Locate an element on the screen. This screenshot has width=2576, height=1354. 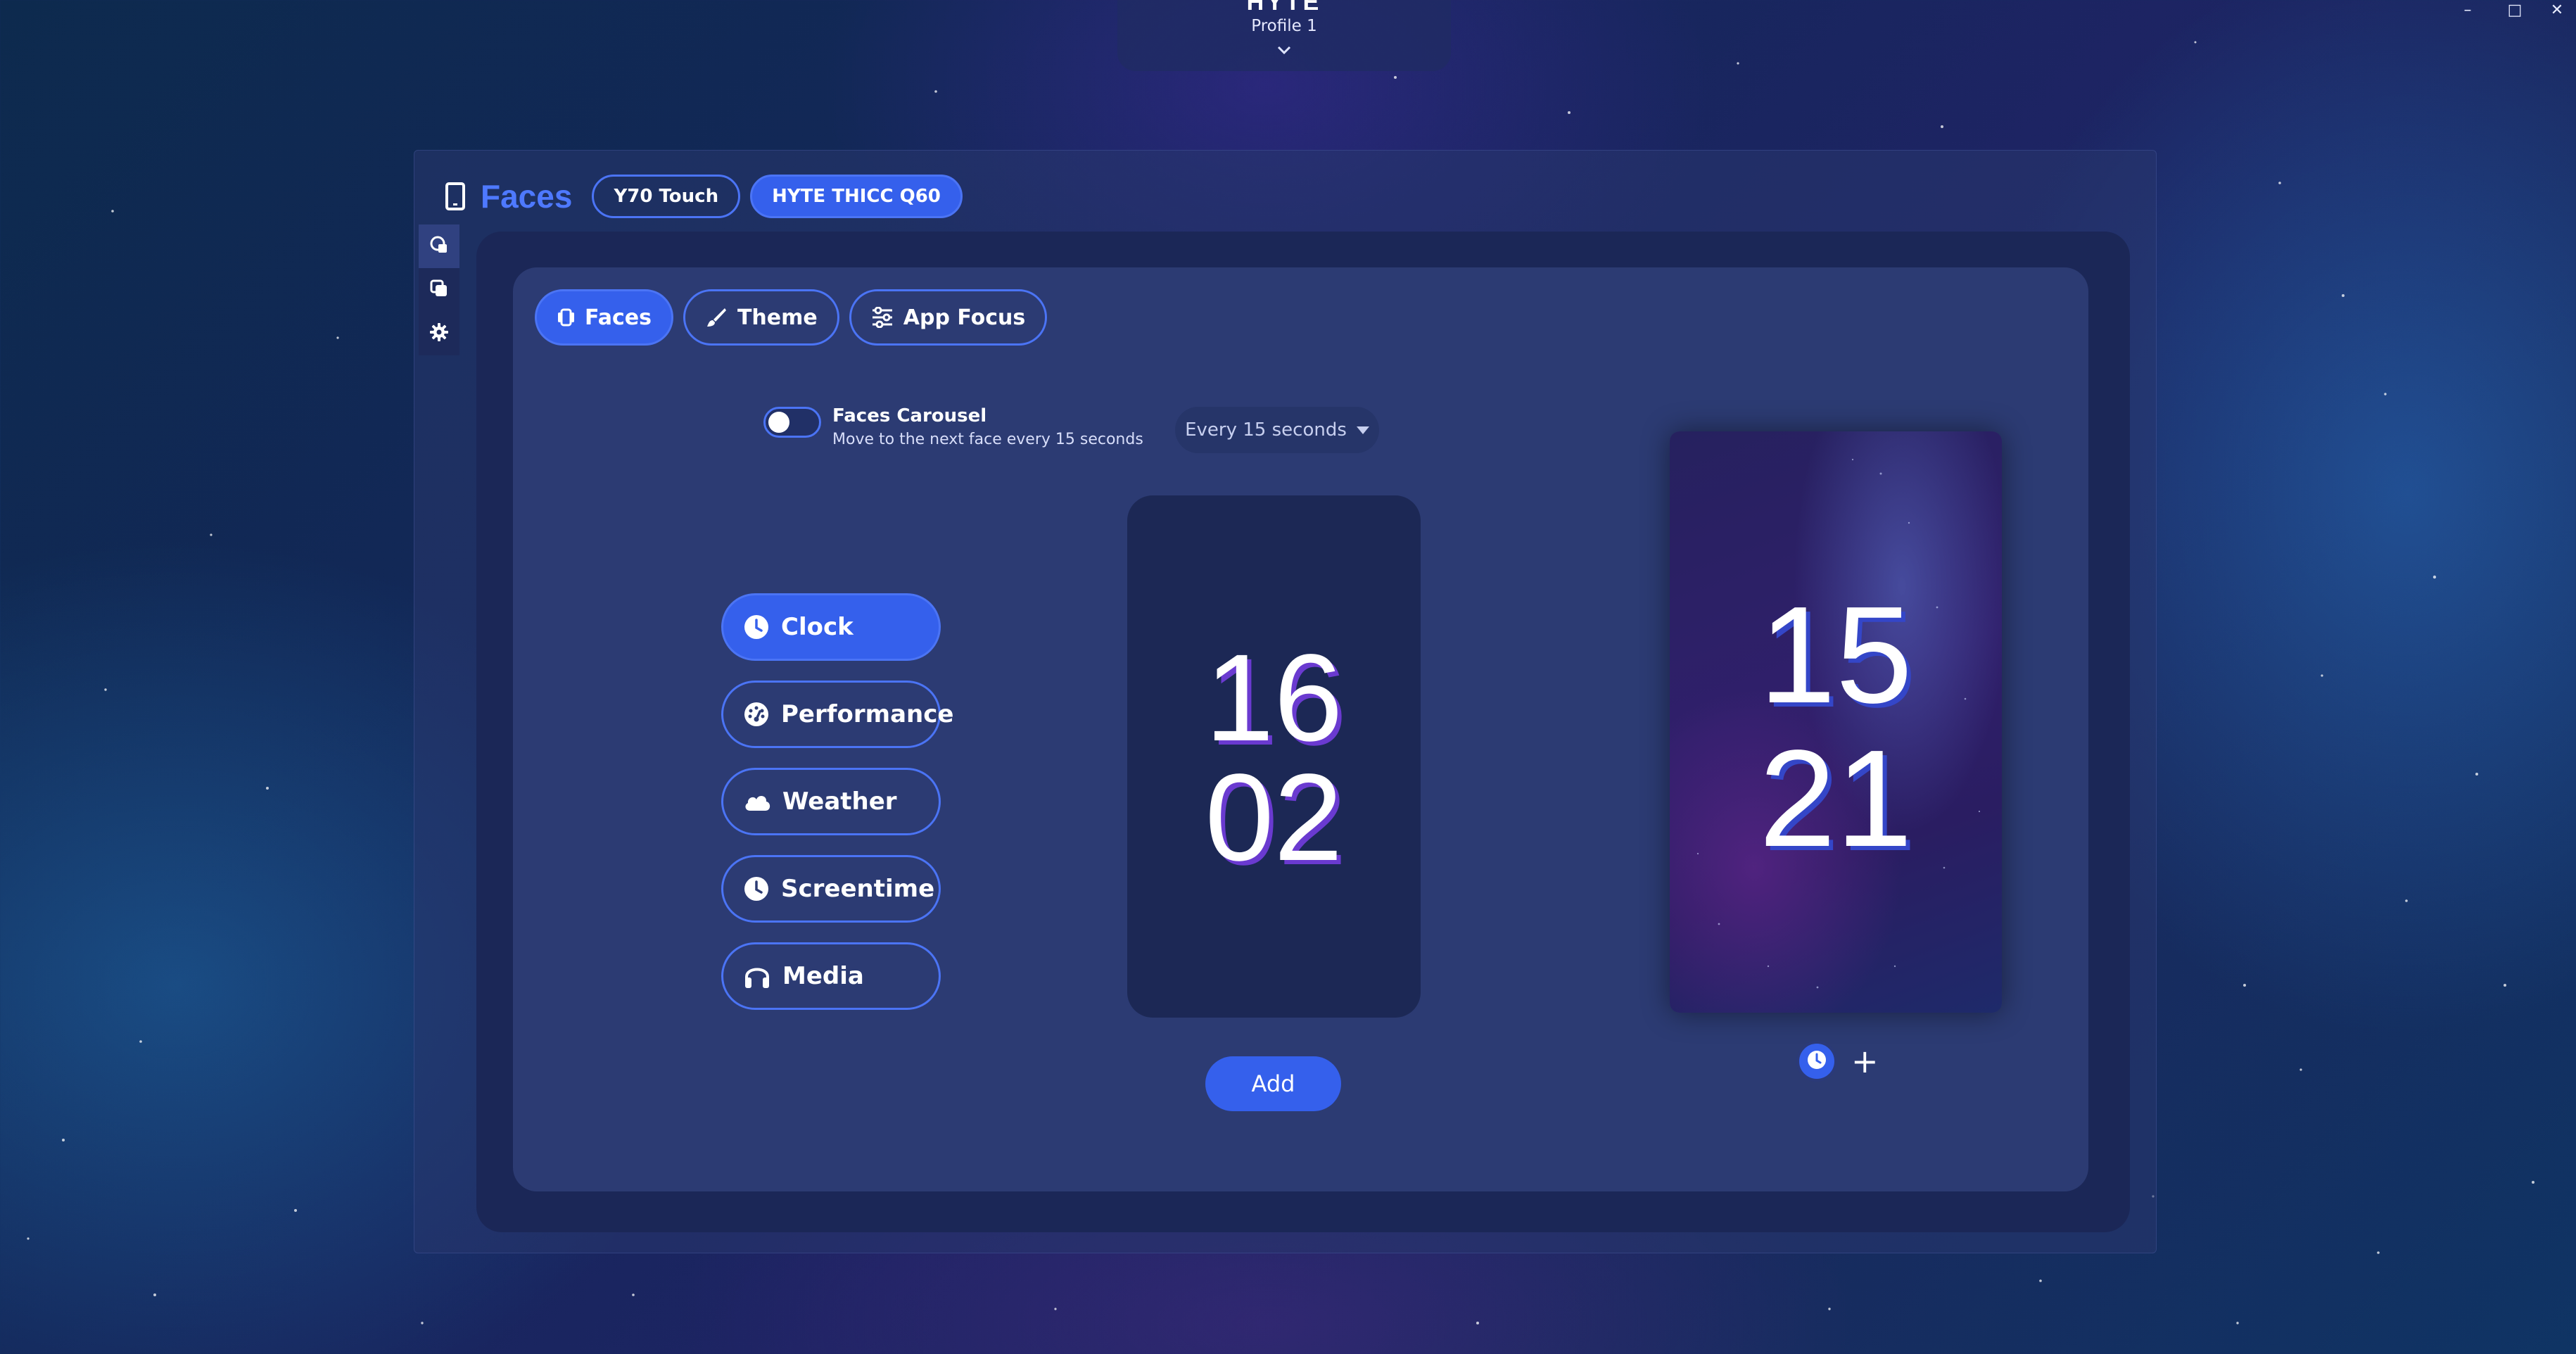
face-performance-label: Performance is located at coordinates (867, 714).